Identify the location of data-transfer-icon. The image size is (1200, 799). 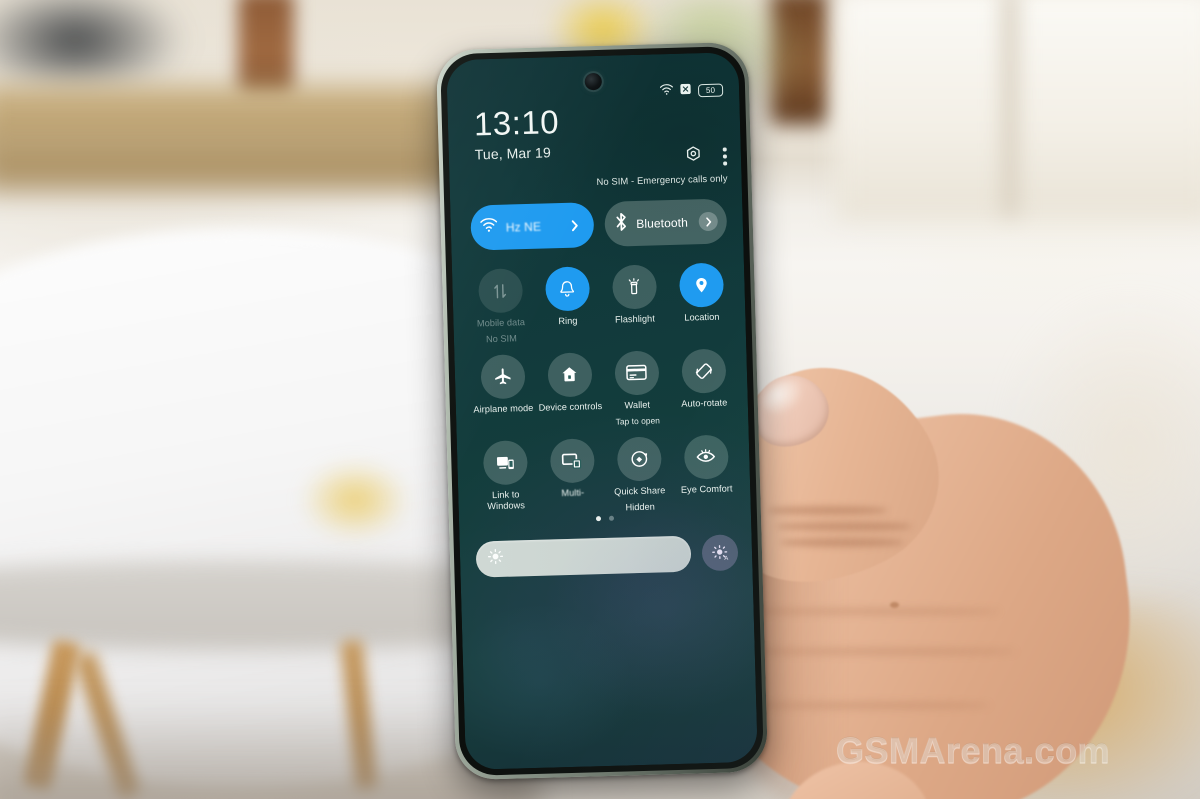
(500, 291).